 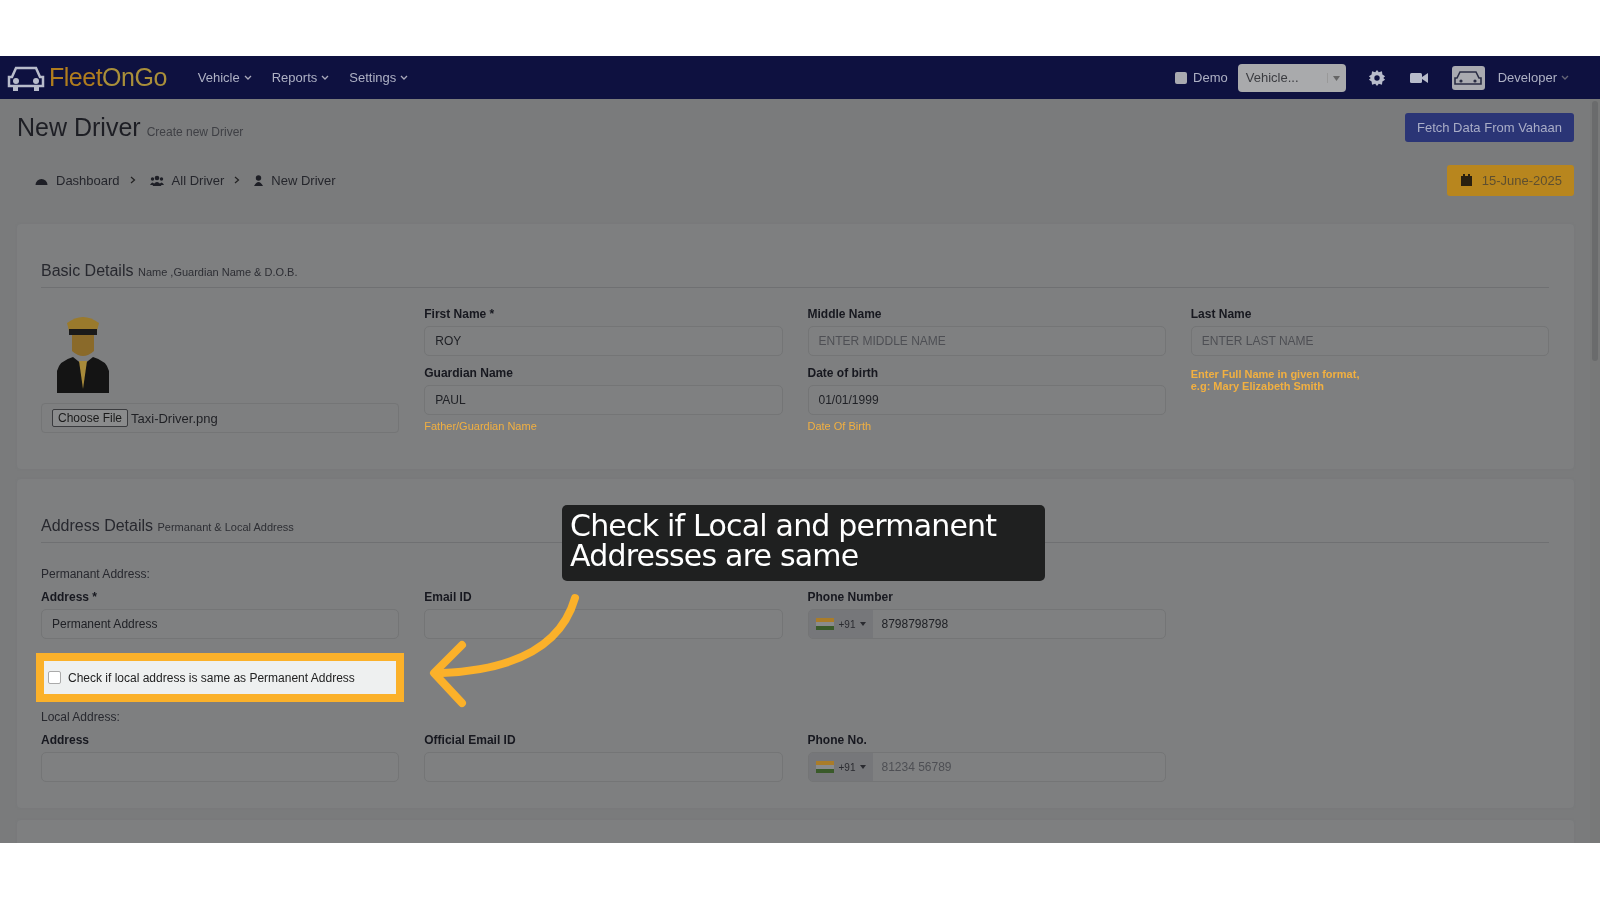 What do you see at coordinates (986, 400) in the screenshot?
I see `input-field: 01/01/1999` at bounding box center [986, 400].